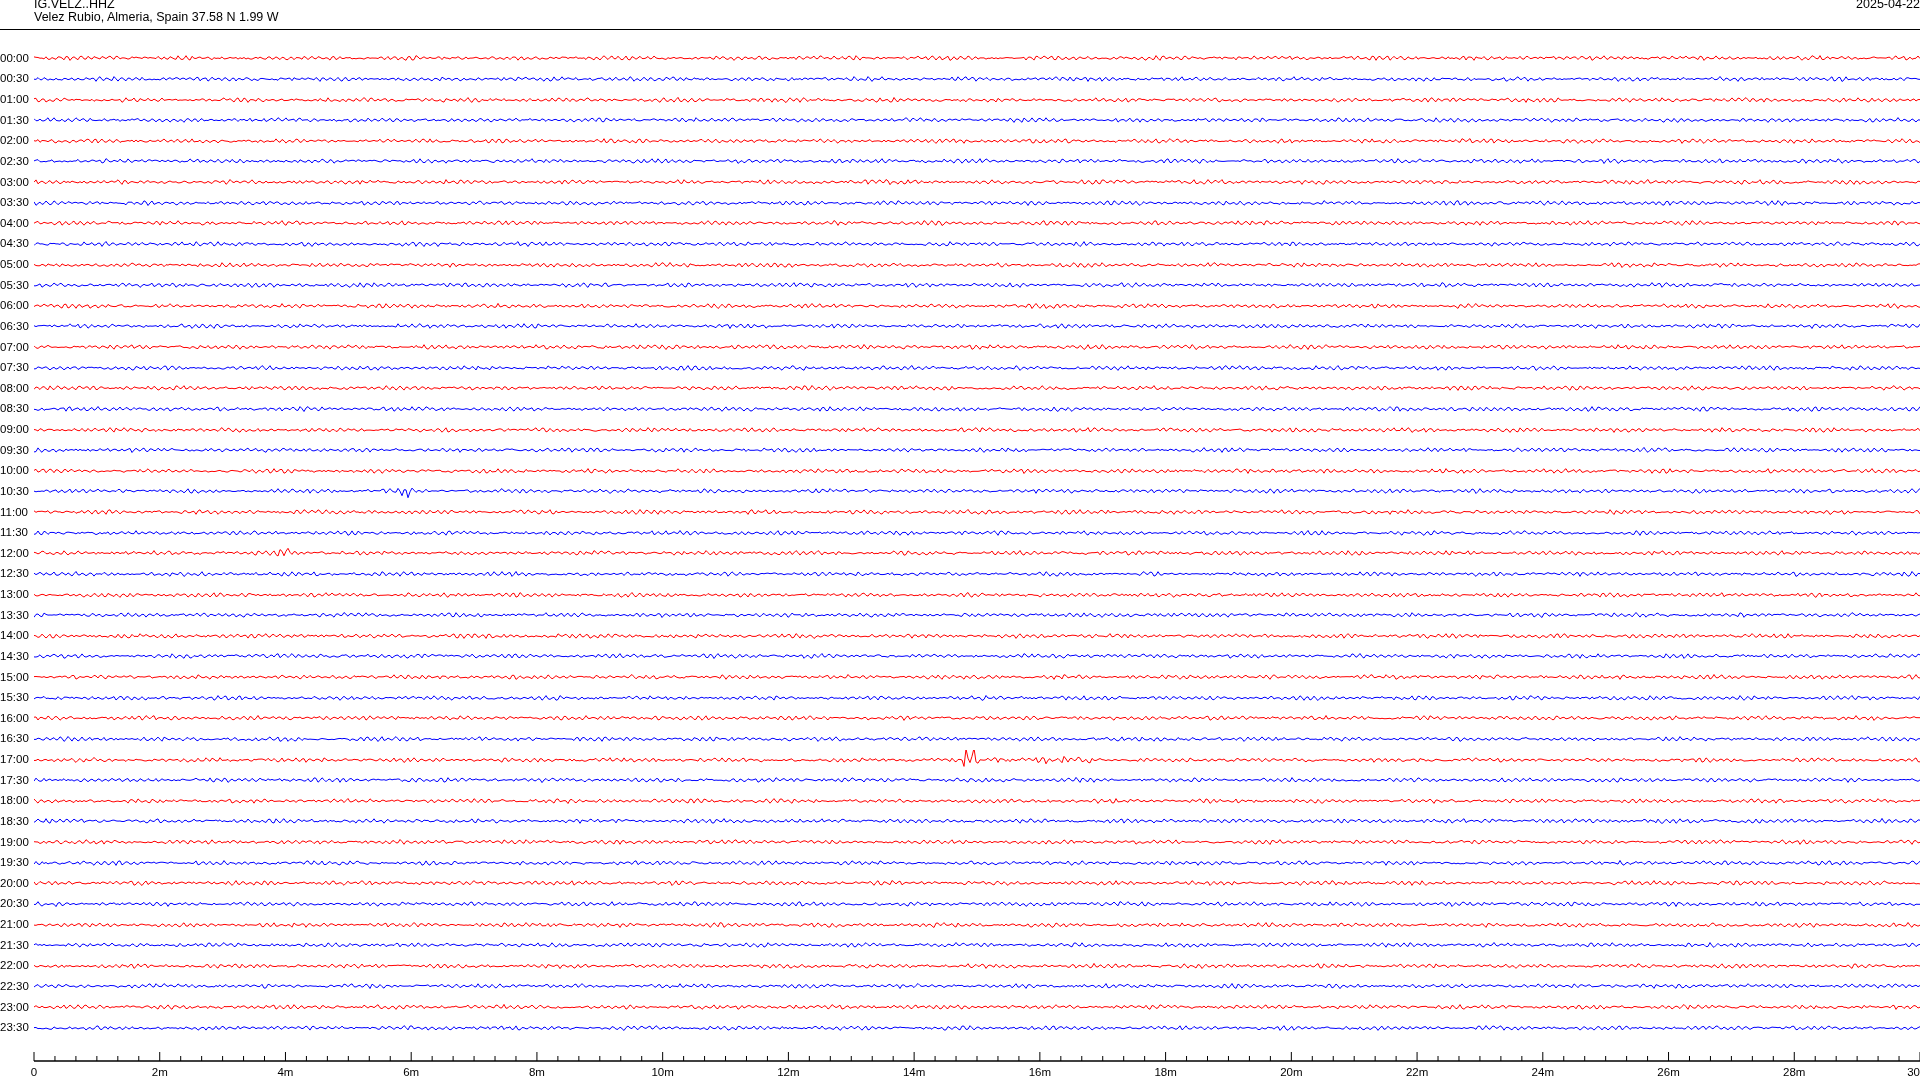 The height and width of the screenshot is (1080, 1920). What do you see at coordinates (15, 677) in the screenshot?
I see `row-time-label: 15:00` at bounding box center [15, 677].